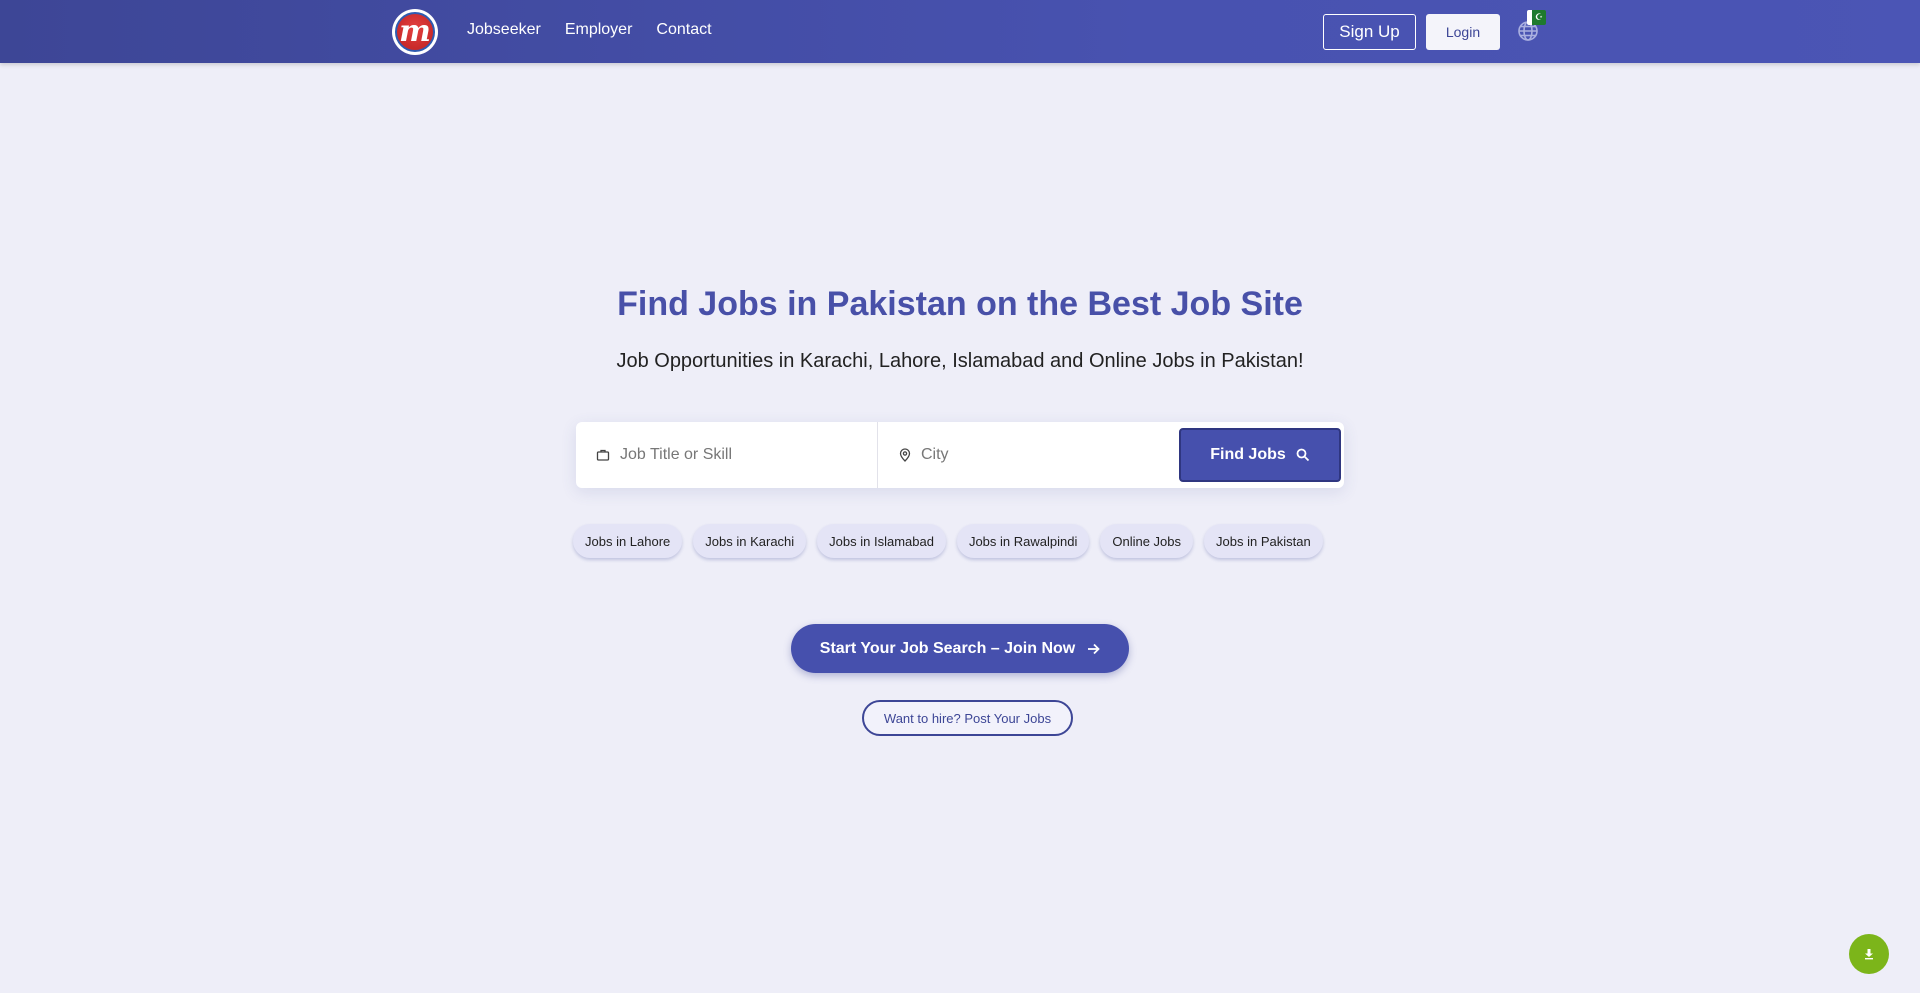  Describe the element at coordinates (750, 541) in the screenshot. I see `chip-jobs-in-karachi: Jobs in Karachi` at that location.